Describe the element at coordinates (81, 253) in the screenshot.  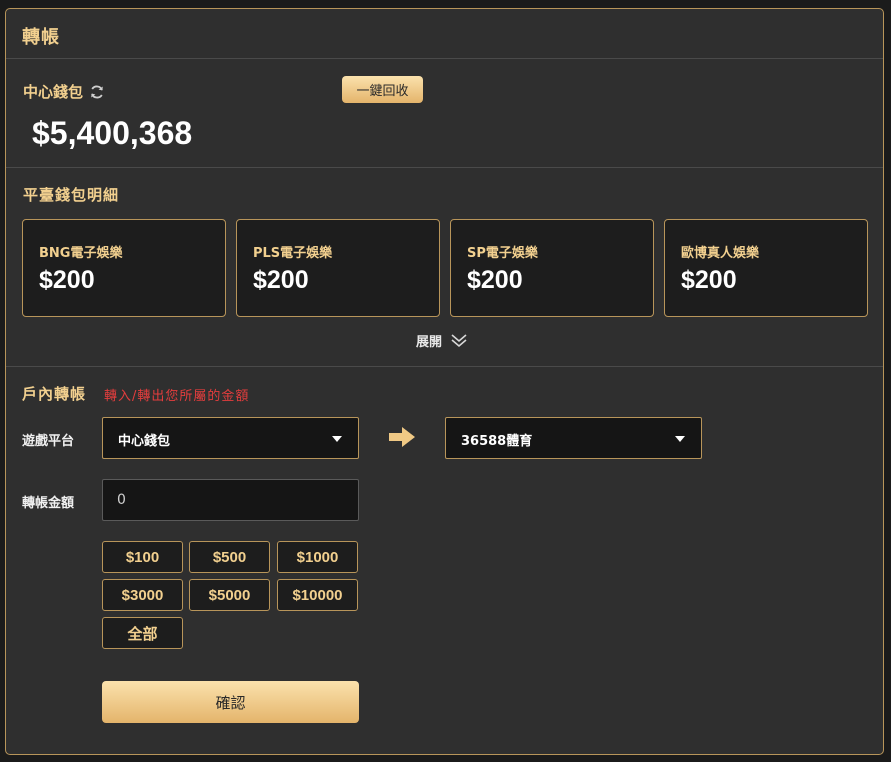
I see `platform-card-name: BNG電子娛樂` at that location.